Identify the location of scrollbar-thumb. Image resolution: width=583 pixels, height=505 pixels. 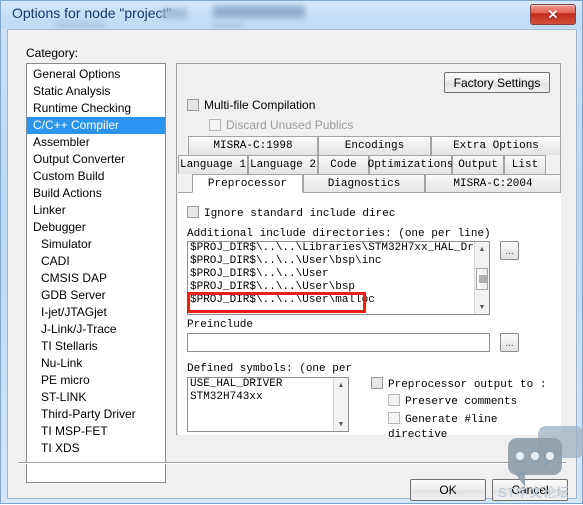
(482, 279).